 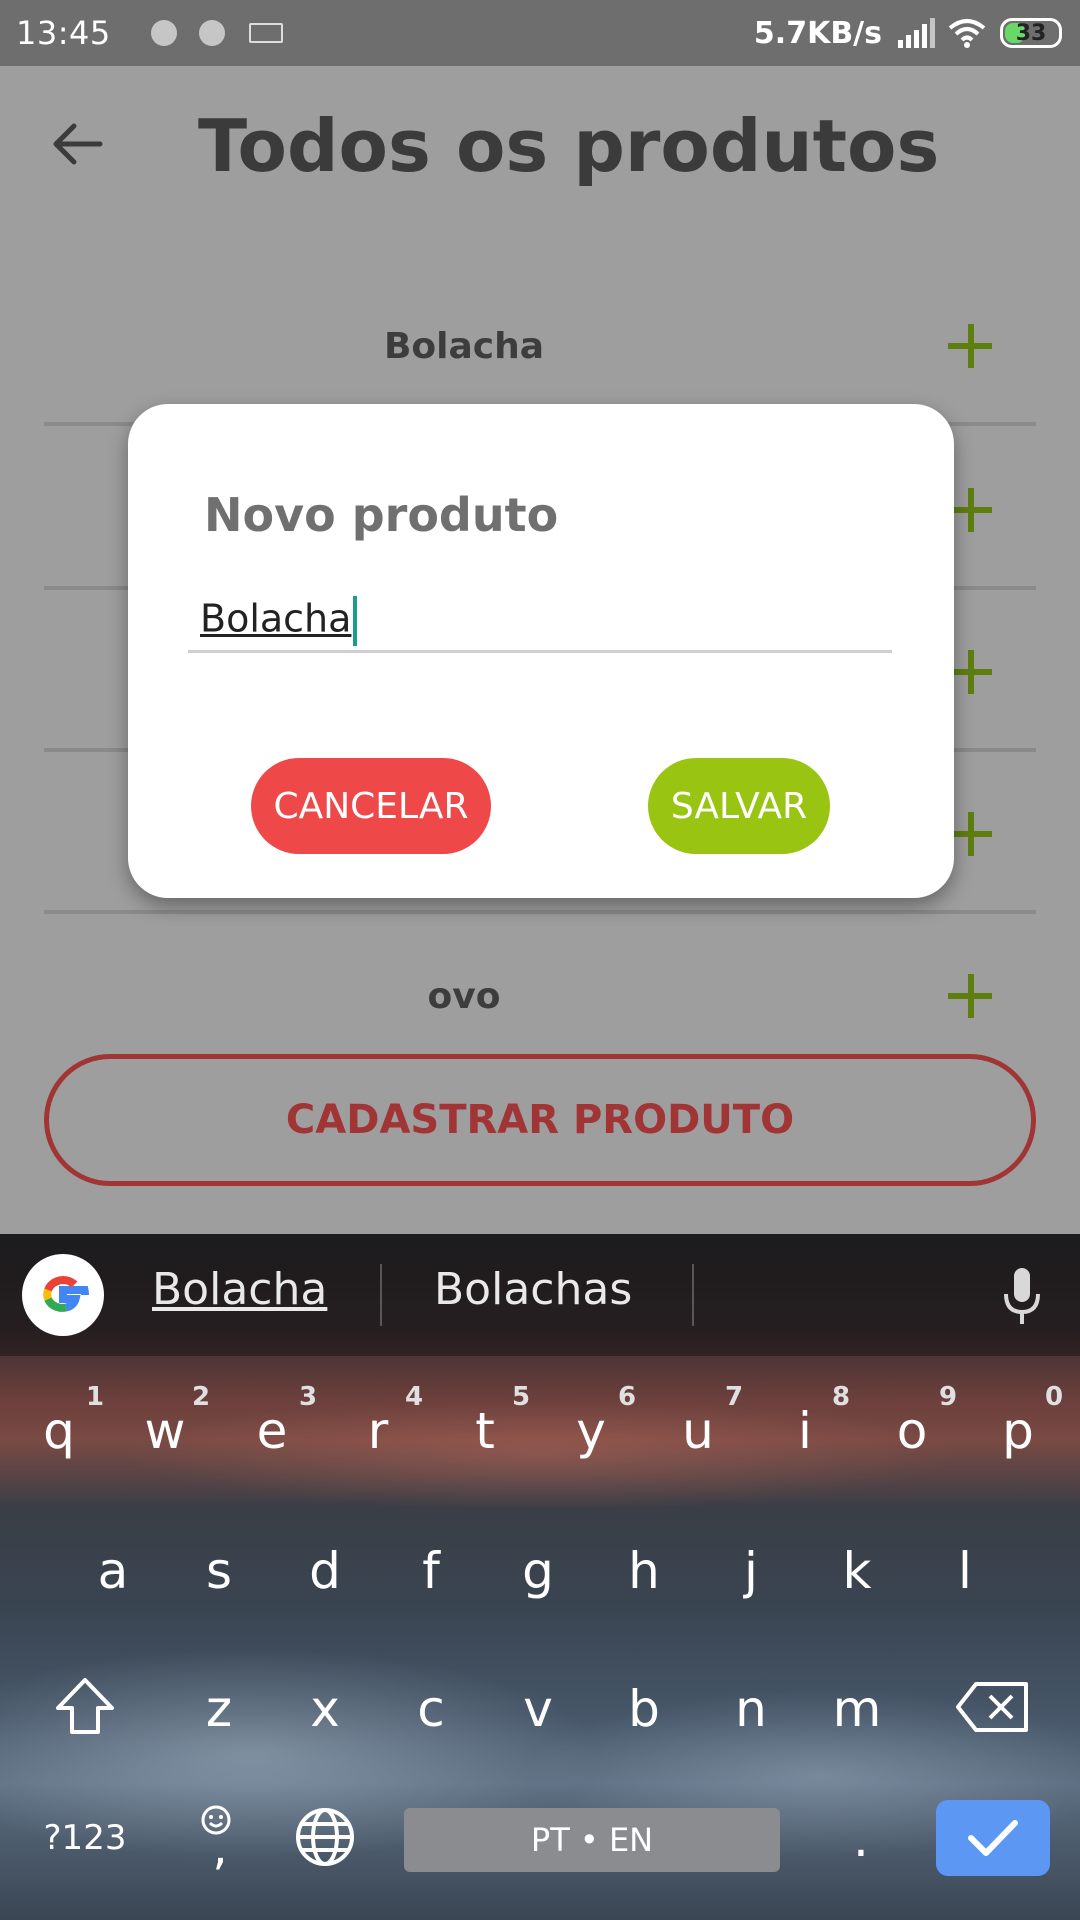 I want to click on signal-icon, so click(x=915, y=33).